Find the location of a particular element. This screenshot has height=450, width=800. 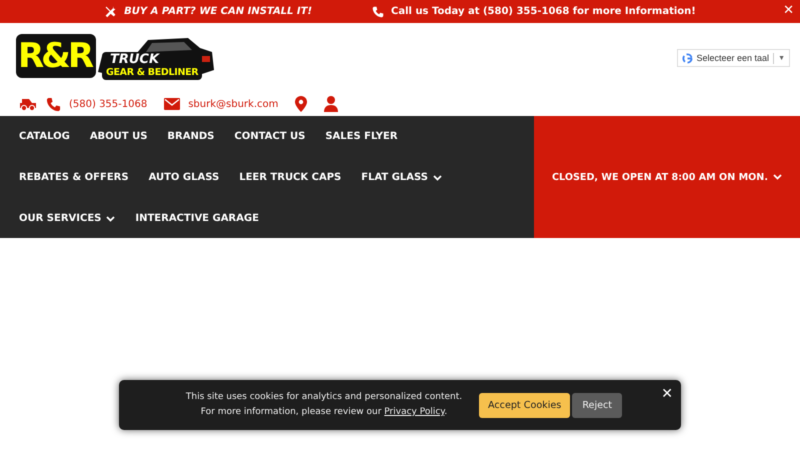

logo-text: R&R is located at coordinates (56, 56).